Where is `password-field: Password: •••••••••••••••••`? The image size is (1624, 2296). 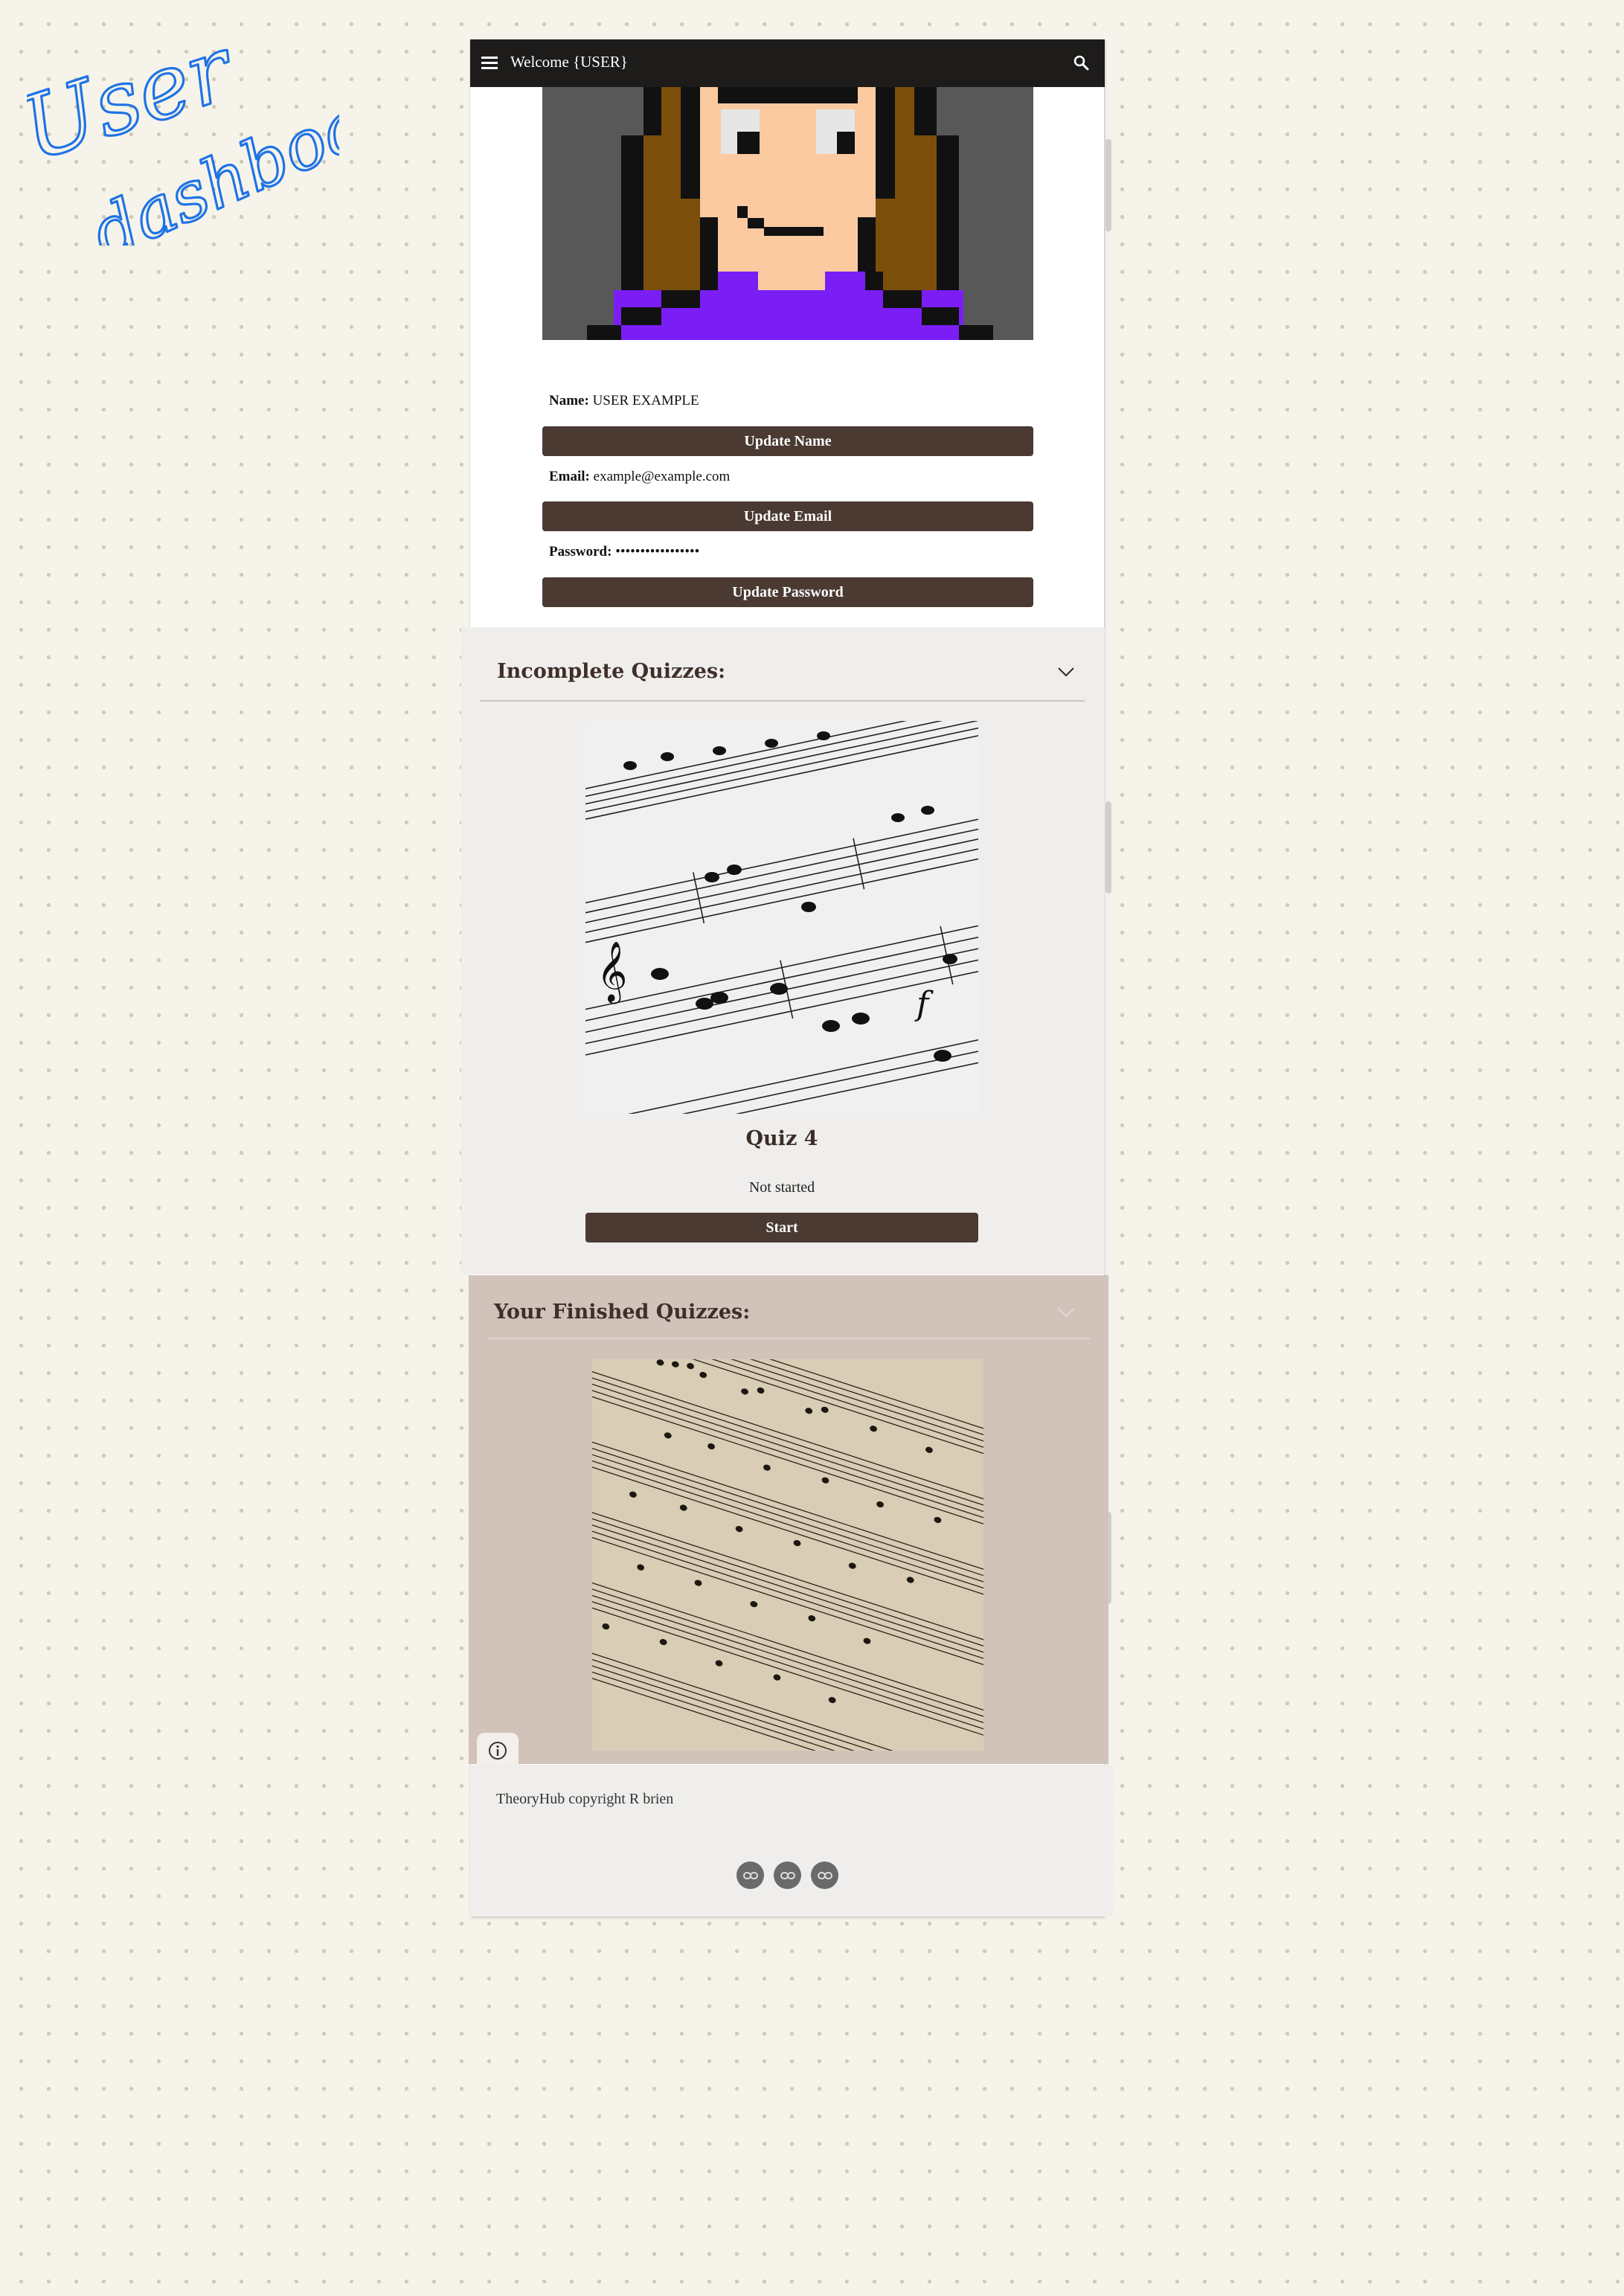
password-field: Password: ••••••••••••••••• is located at coordinates (624, 552).